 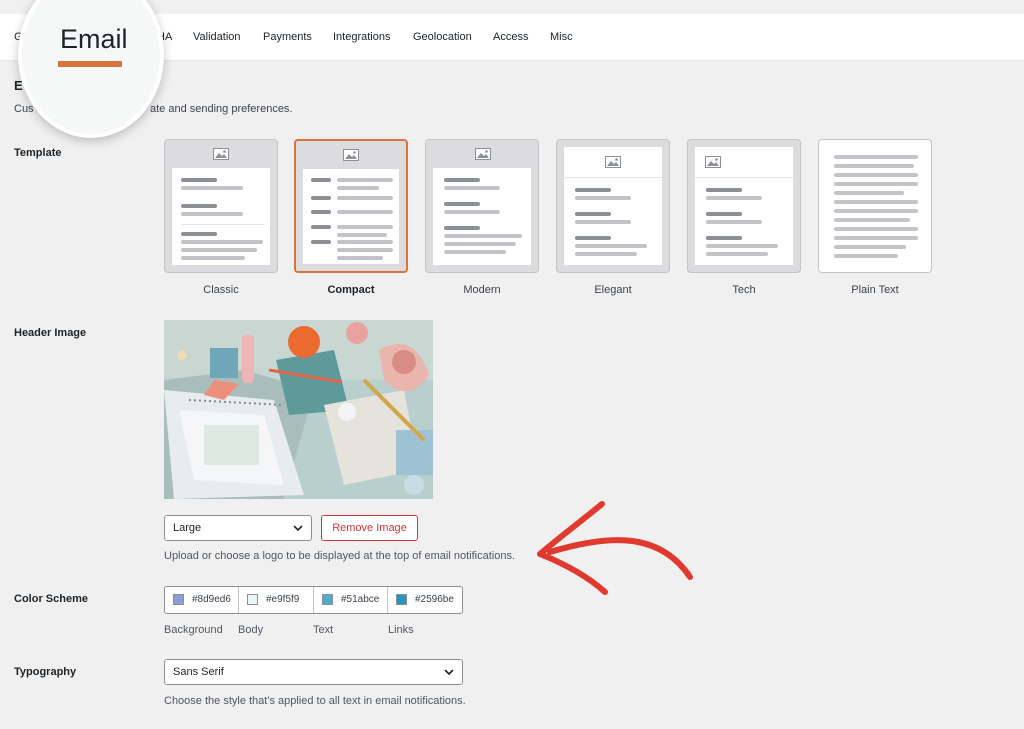 I want to click on tab-geolocation: Geolocation, so click(x=442, y=37).